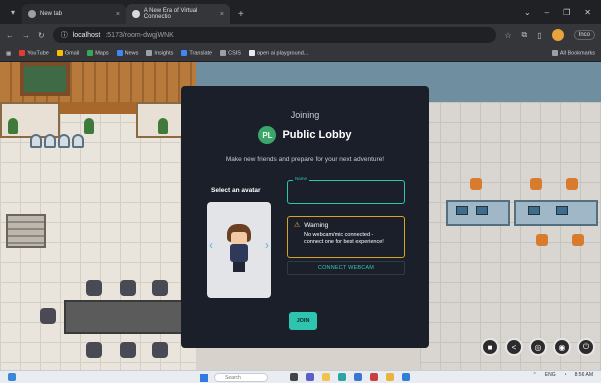 This screenshot has width=601, height=383. Describe the element at coordinates (406, 377) in the screenshot. I see `vscode-icon` at that location.